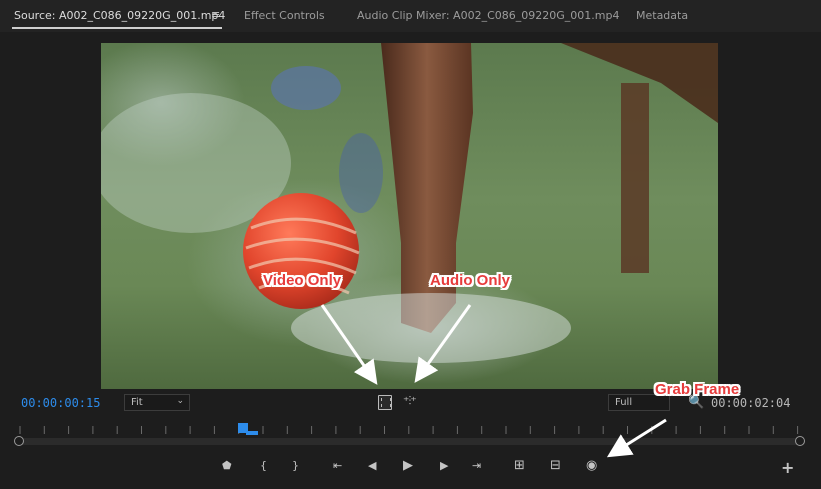 This screenshot has height=489, width=821. I want to click on drag-video-only-button, so click(385, 402).